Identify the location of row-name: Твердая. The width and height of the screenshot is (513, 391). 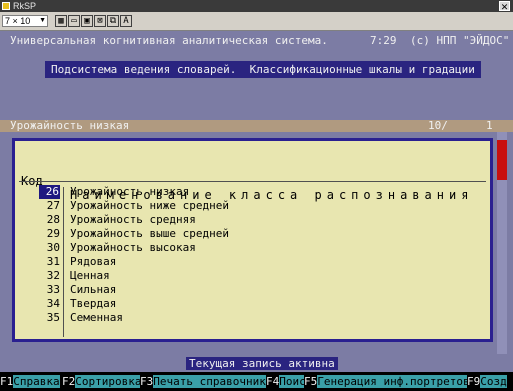
(93, 303).